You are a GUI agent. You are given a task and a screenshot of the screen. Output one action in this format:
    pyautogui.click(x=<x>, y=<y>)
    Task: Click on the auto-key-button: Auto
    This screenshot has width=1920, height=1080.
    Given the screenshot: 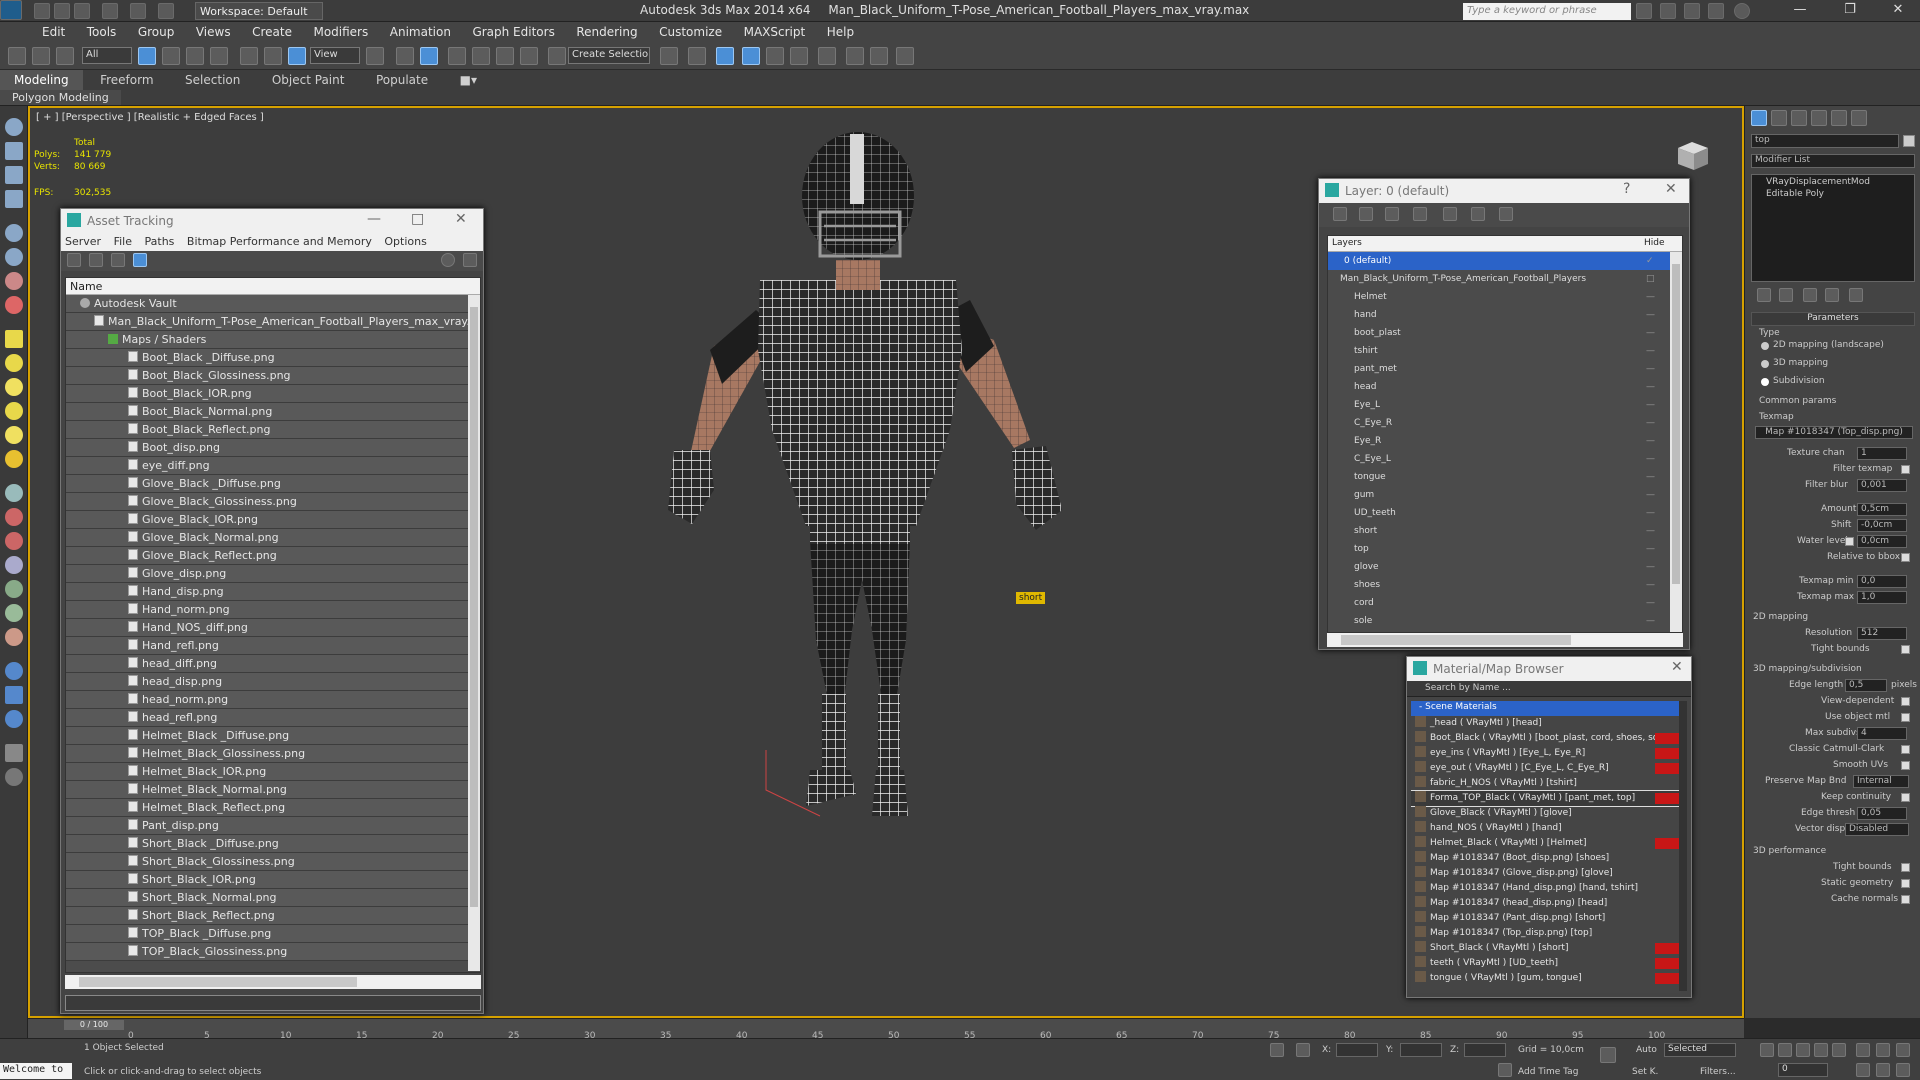 What is the action you would take?
    pyautogui.click(x=1646, y=1050)
    